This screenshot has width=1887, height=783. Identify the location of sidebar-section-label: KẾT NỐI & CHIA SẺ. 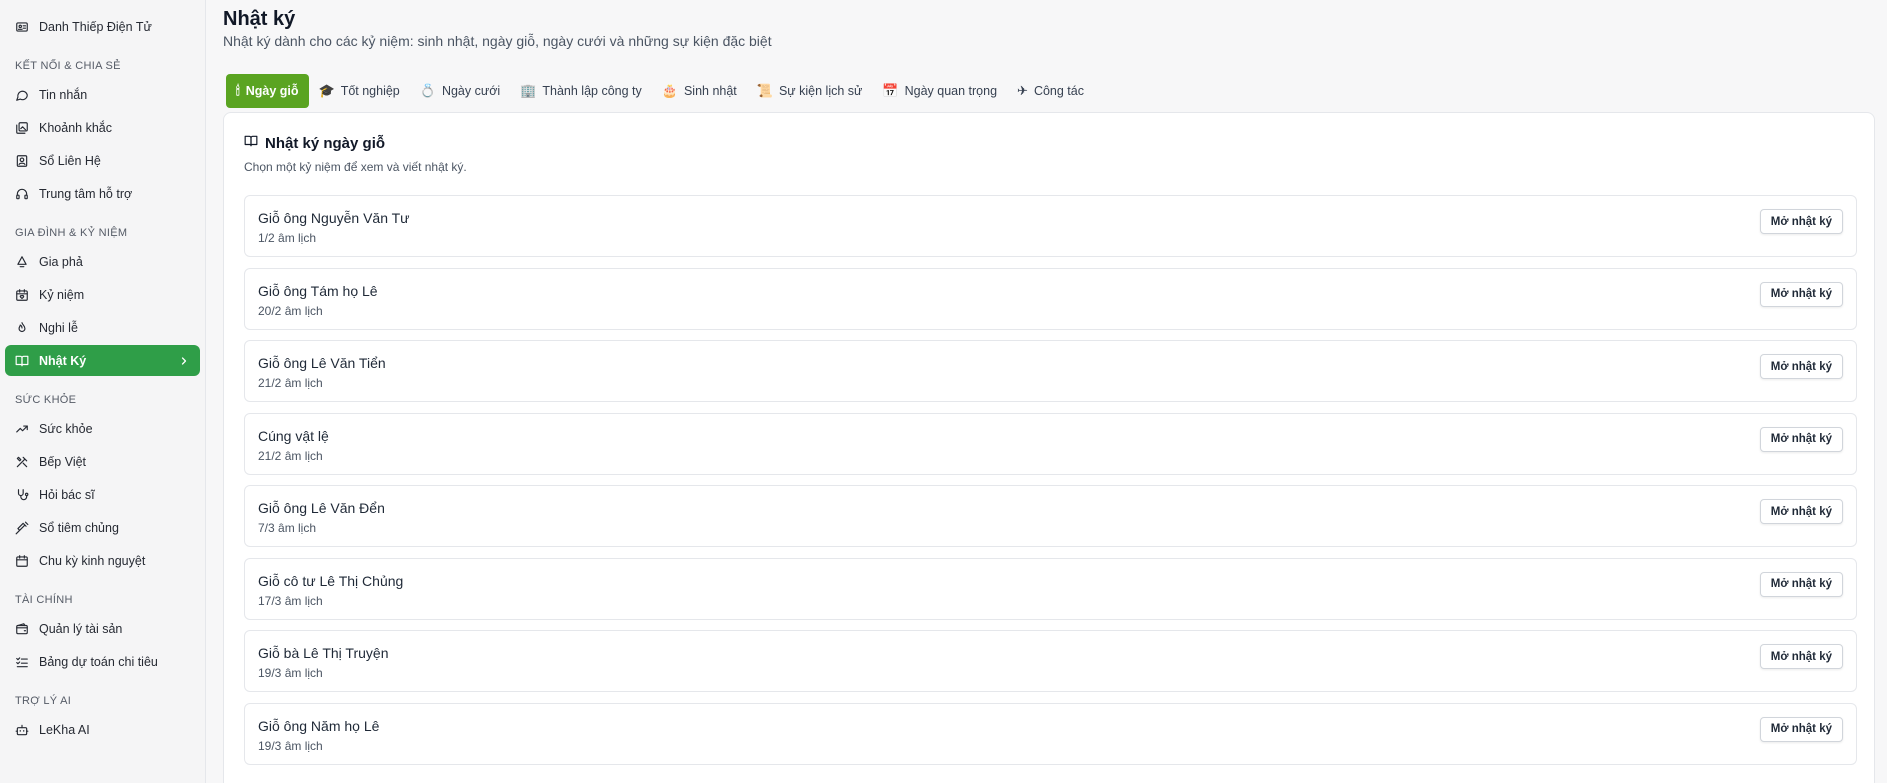
(68, 66).